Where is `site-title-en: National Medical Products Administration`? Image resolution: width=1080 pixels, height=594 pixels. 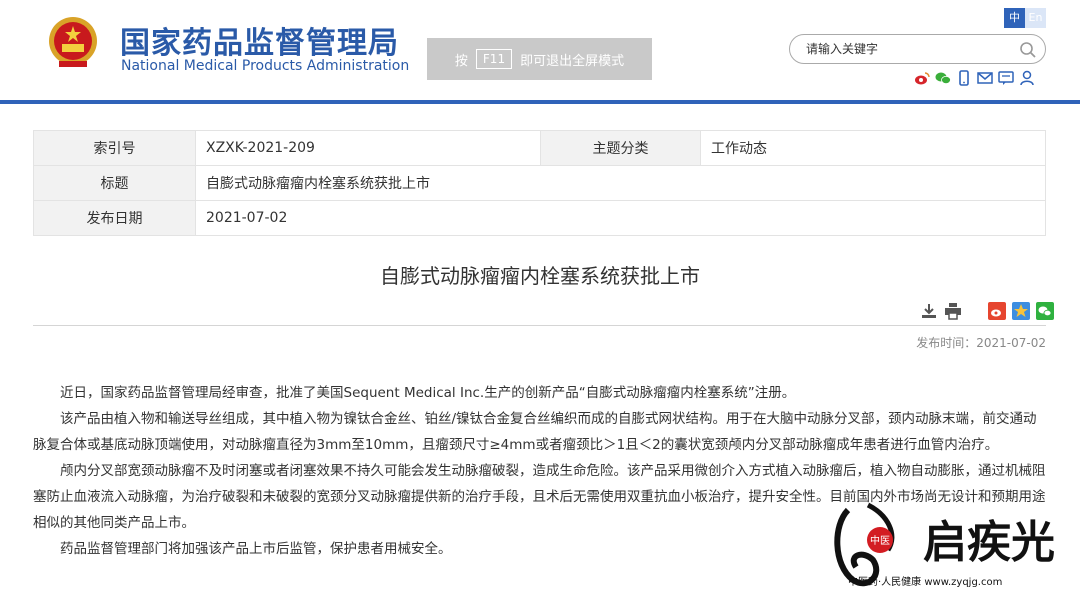 site-title-en: National Medical Products Administration is located at coordinates (265, 66).